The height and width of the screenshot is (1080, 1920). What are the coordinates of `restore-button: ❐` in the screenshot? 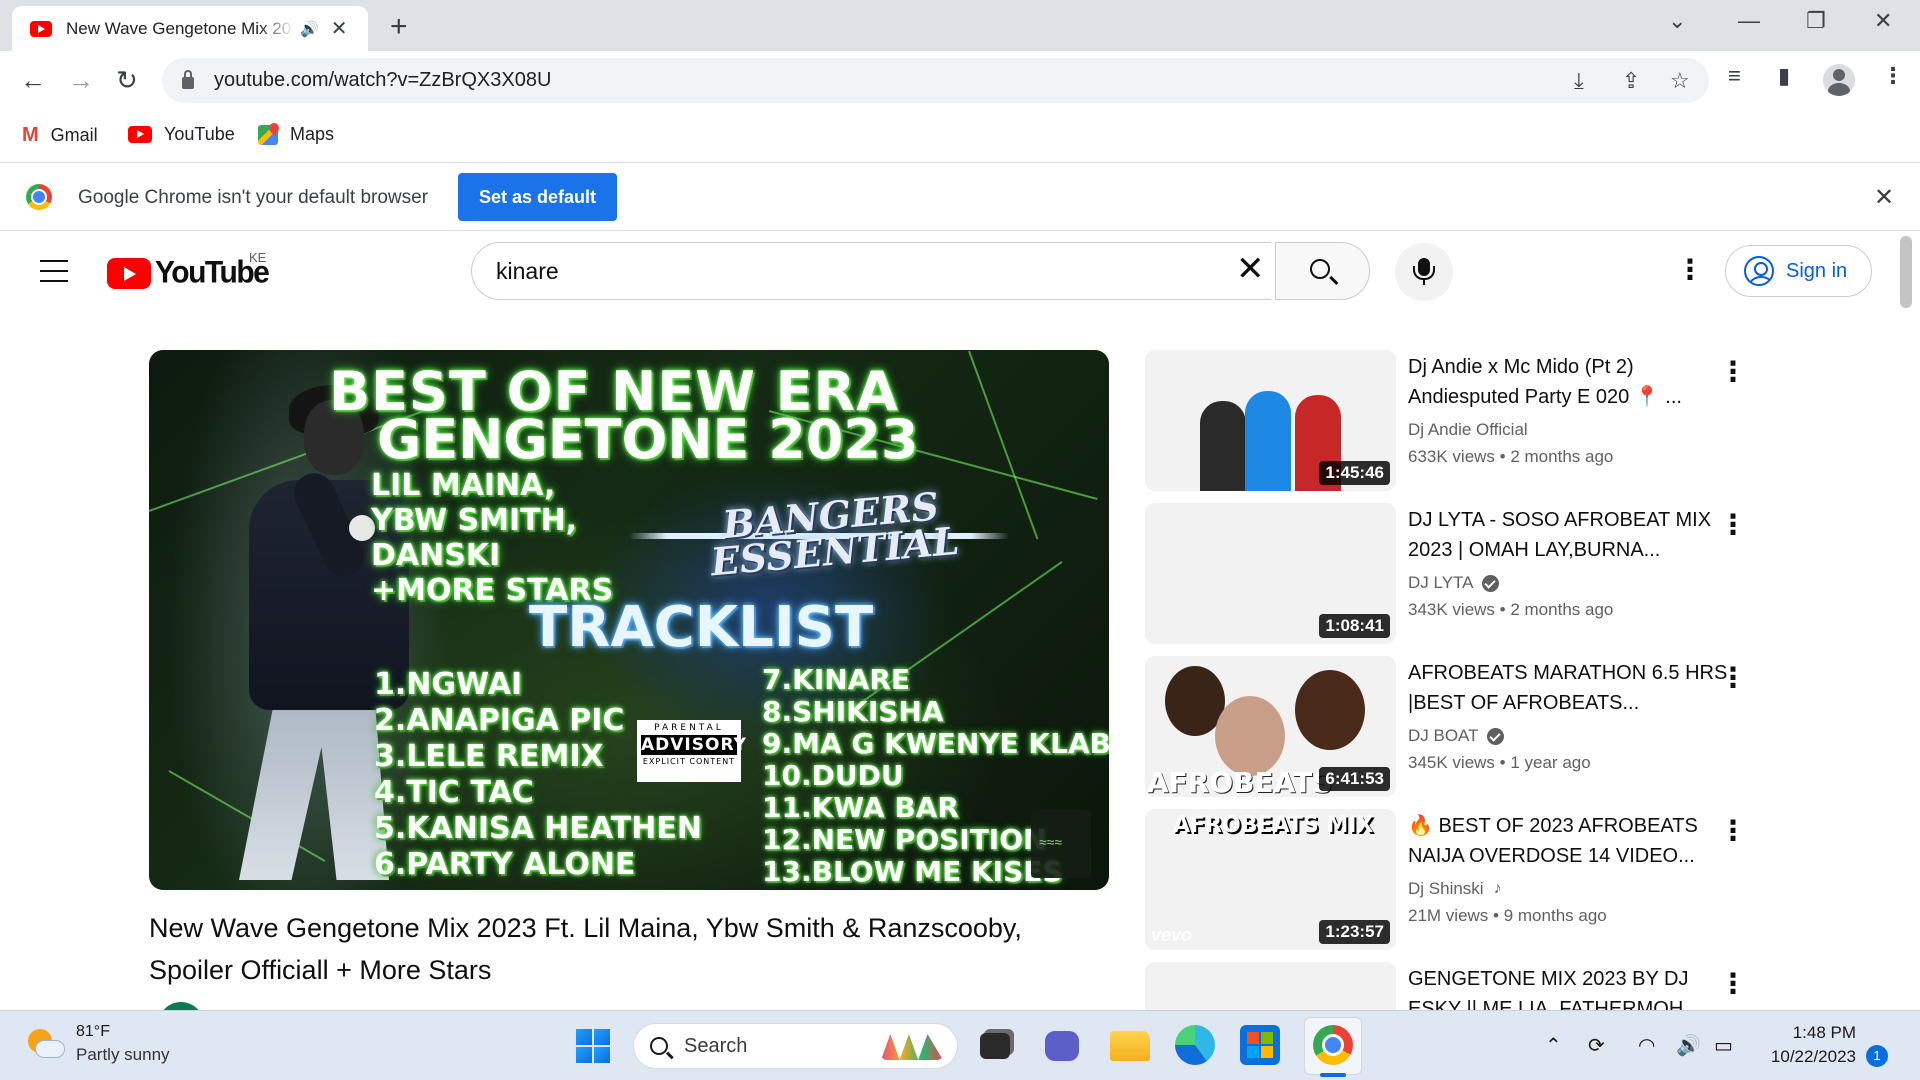 It's located at (1816, 21).